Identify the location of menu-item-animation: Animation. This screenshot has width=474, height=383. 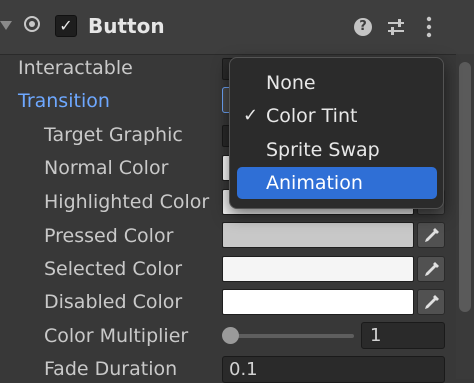
(337, 183).